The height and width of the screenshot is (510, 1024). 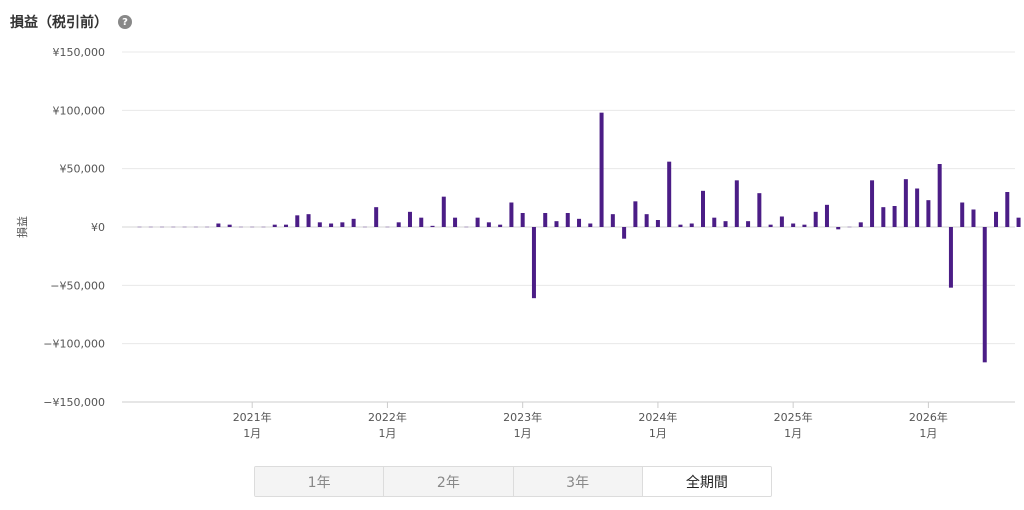 What do you see at coordinates (657, 417) in the screenshot?
I see `x-tick-label-year: 2024年` at bounding box center [657, 417].